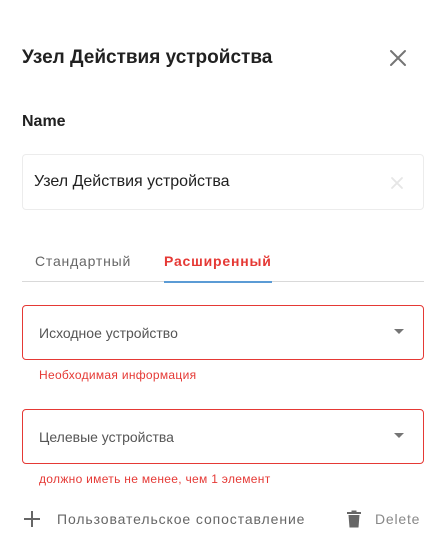 This screenshot has height=546, width=448. What do you see at coordinates (118, 375) in the screenshot?
I see `source-device-error: Необходимая информация` at bounding box center [118, 375].